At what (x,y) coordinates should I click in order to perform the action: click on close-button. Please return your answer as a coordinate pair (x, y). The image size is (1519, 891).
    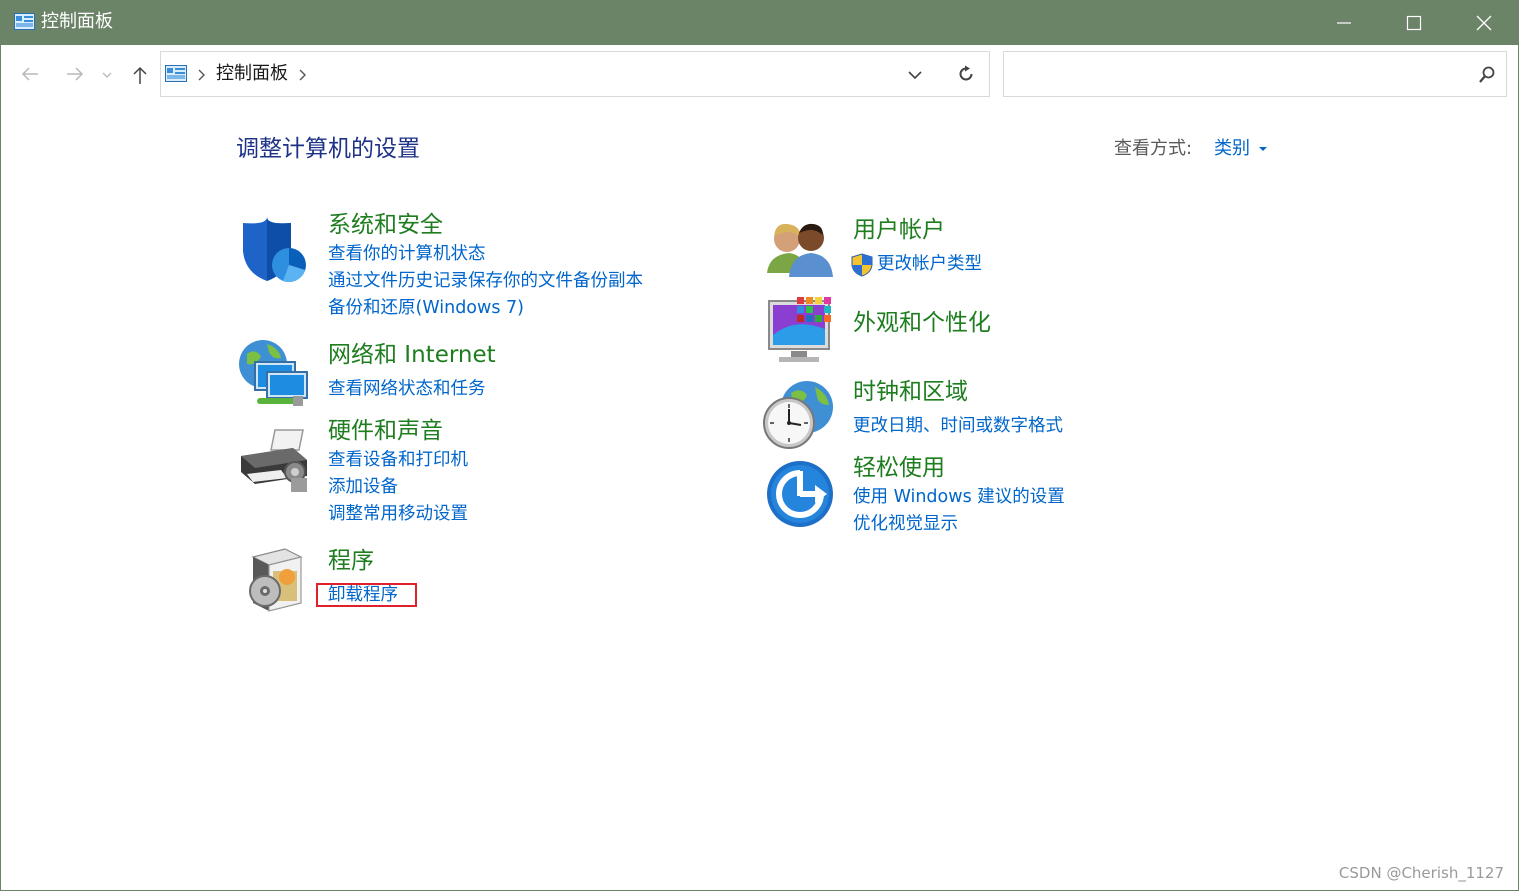
    Looking at the image, I should click on (1483, 23).